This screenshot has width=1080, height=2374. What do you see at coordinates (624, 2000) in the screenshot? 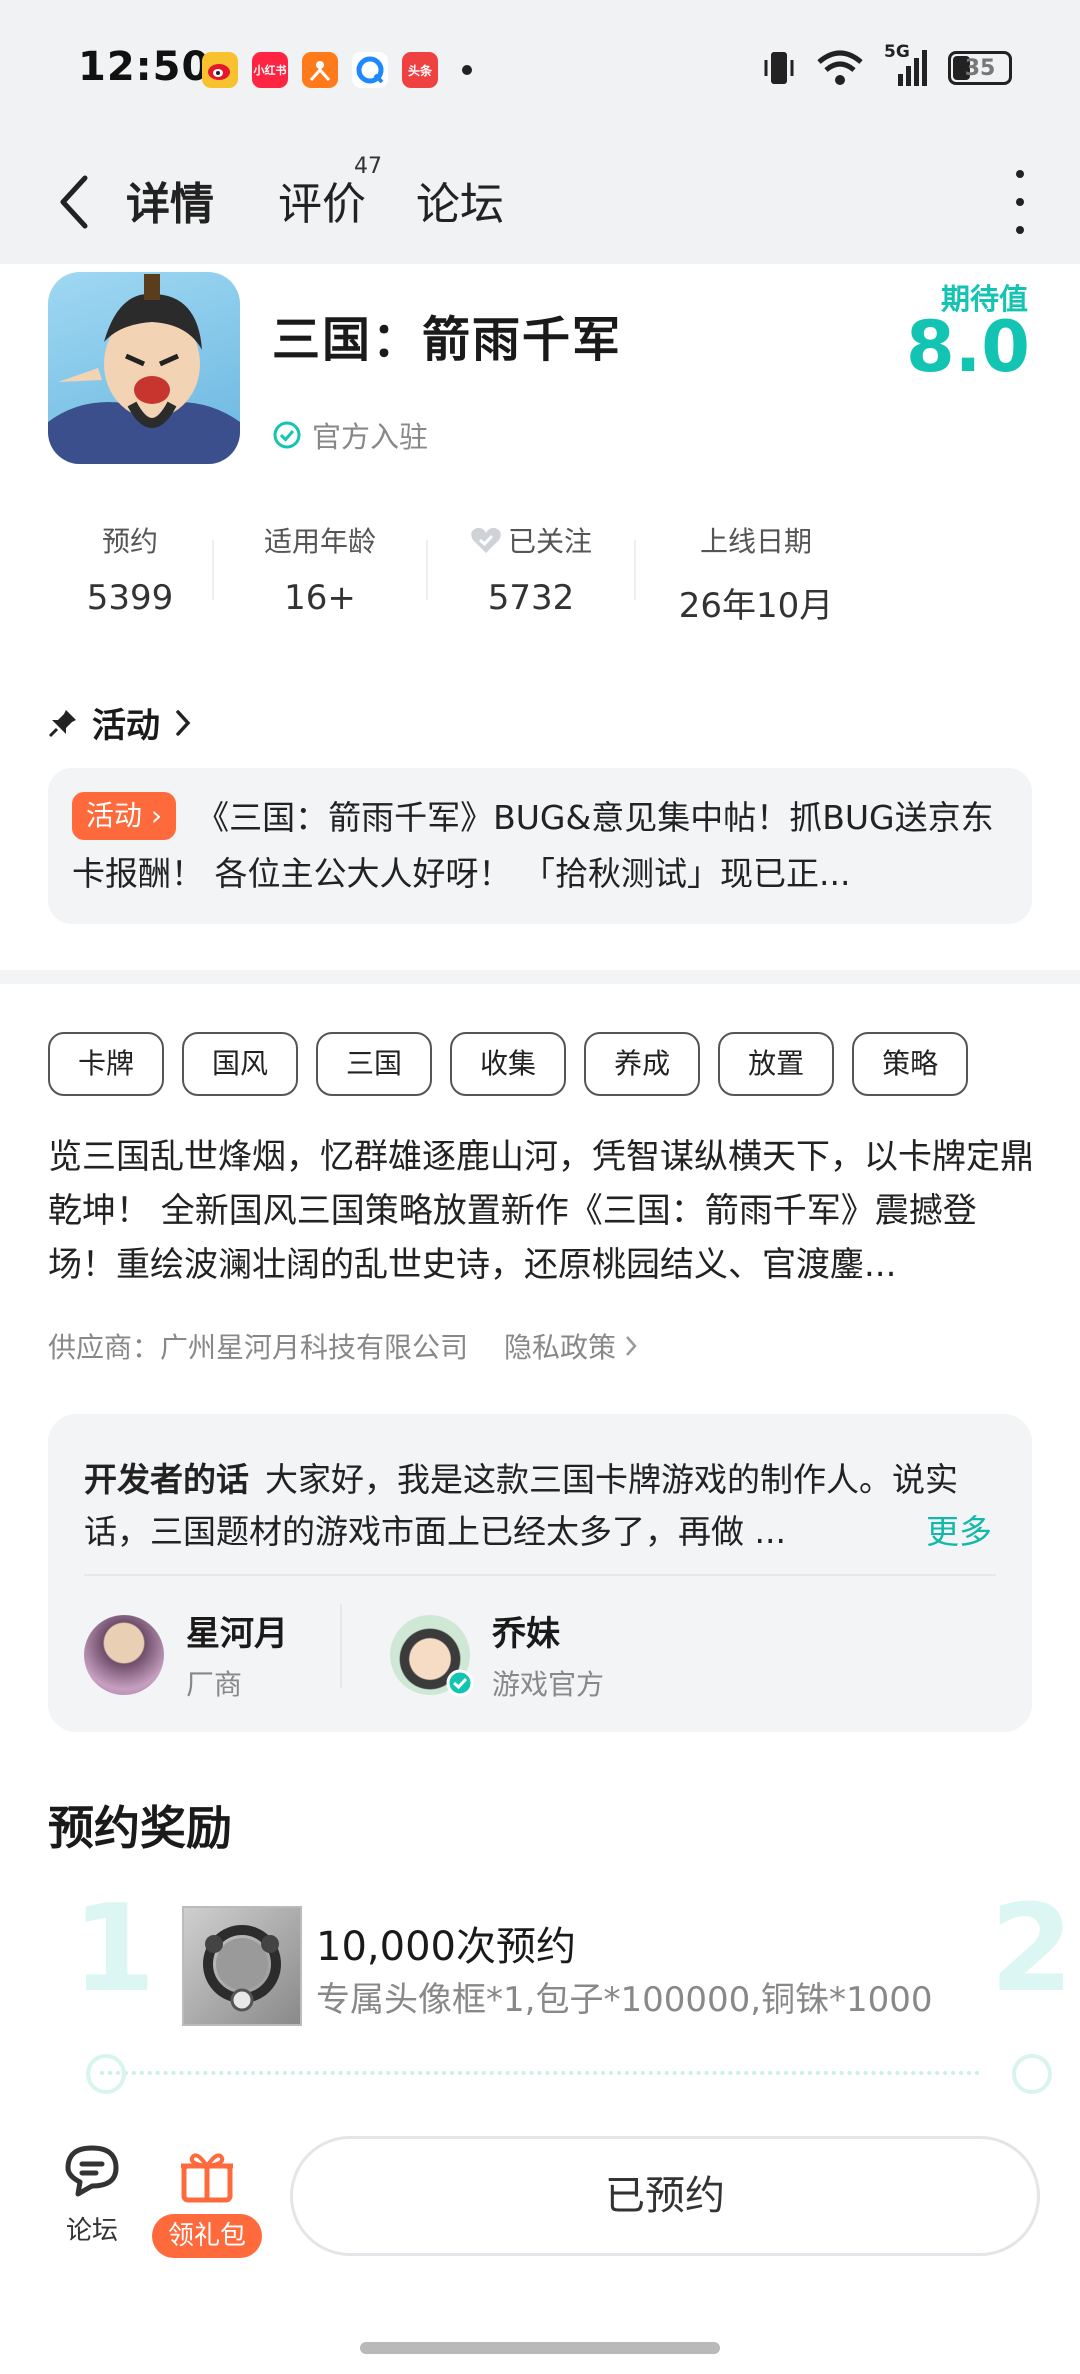
I see `reward-desc: 专属头像框*1,包子*100000,铜铢*1000` at bounding box center [624, 2000].